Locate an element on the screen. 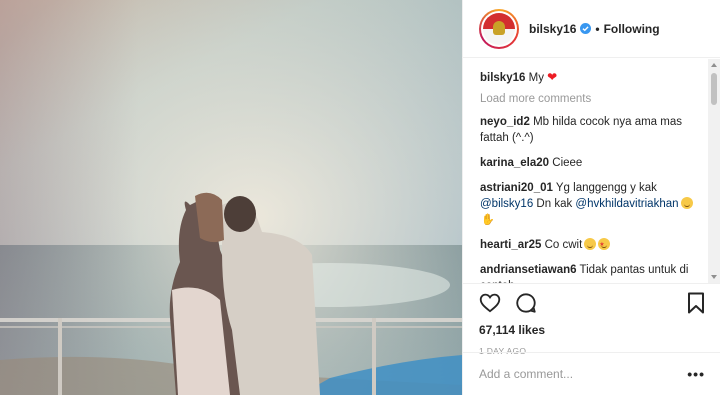  bookmark-icon is located at coordinates (696, 303).